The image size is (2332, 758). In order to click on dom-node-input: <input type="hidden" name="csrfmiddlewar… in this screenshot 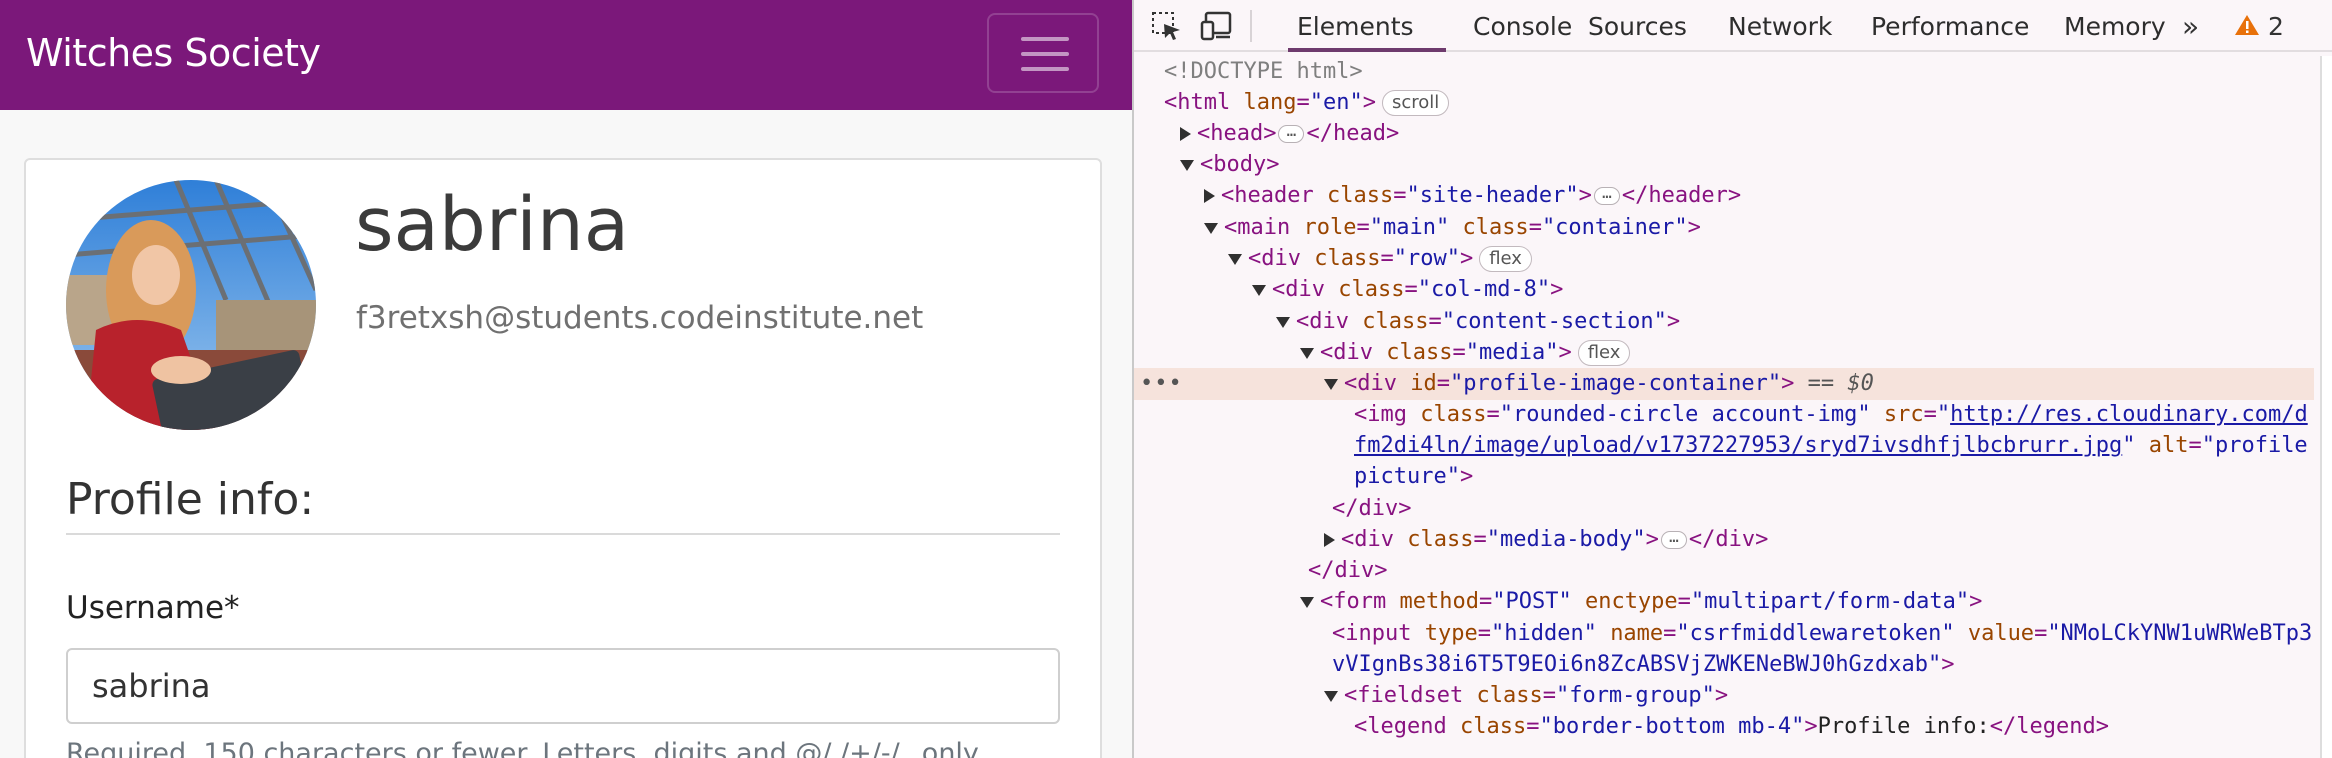, I will do `click(1724, 634)`.